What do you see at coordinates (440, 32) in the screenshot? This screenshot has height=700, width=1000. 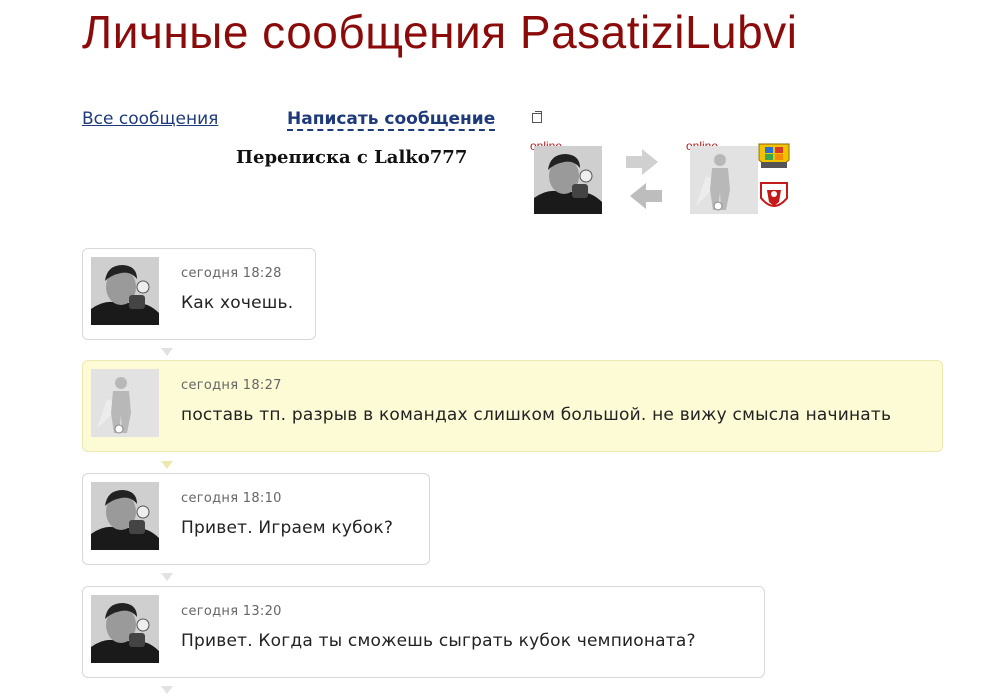 I see `page-title: Личные сообщения PasatiziLubvi` at bounding box center [440, 32].